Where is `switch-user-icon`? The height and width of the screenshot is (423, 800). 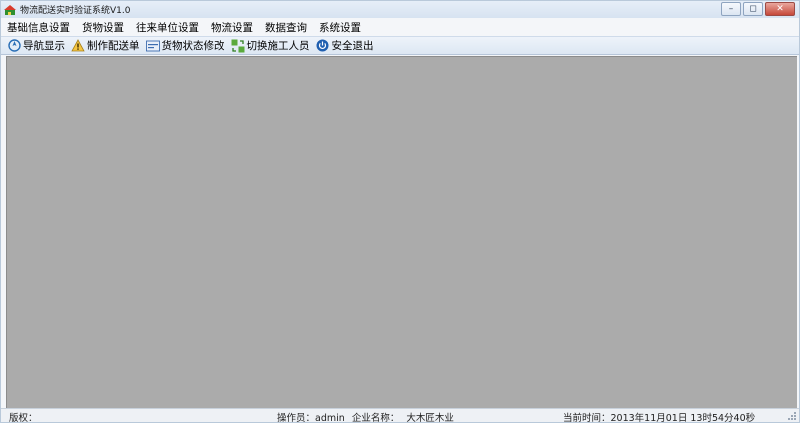 switch-user-icon is located at coordinates (238, 46).